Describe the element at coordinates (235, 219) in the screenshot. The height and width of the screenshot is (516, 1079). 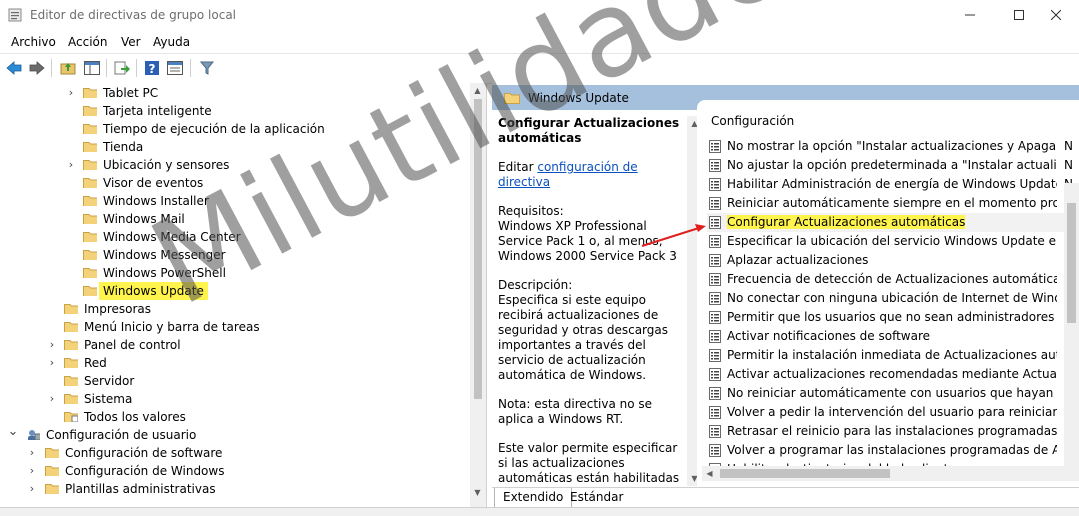
I see `tree-item: Windows Mail` at that location.